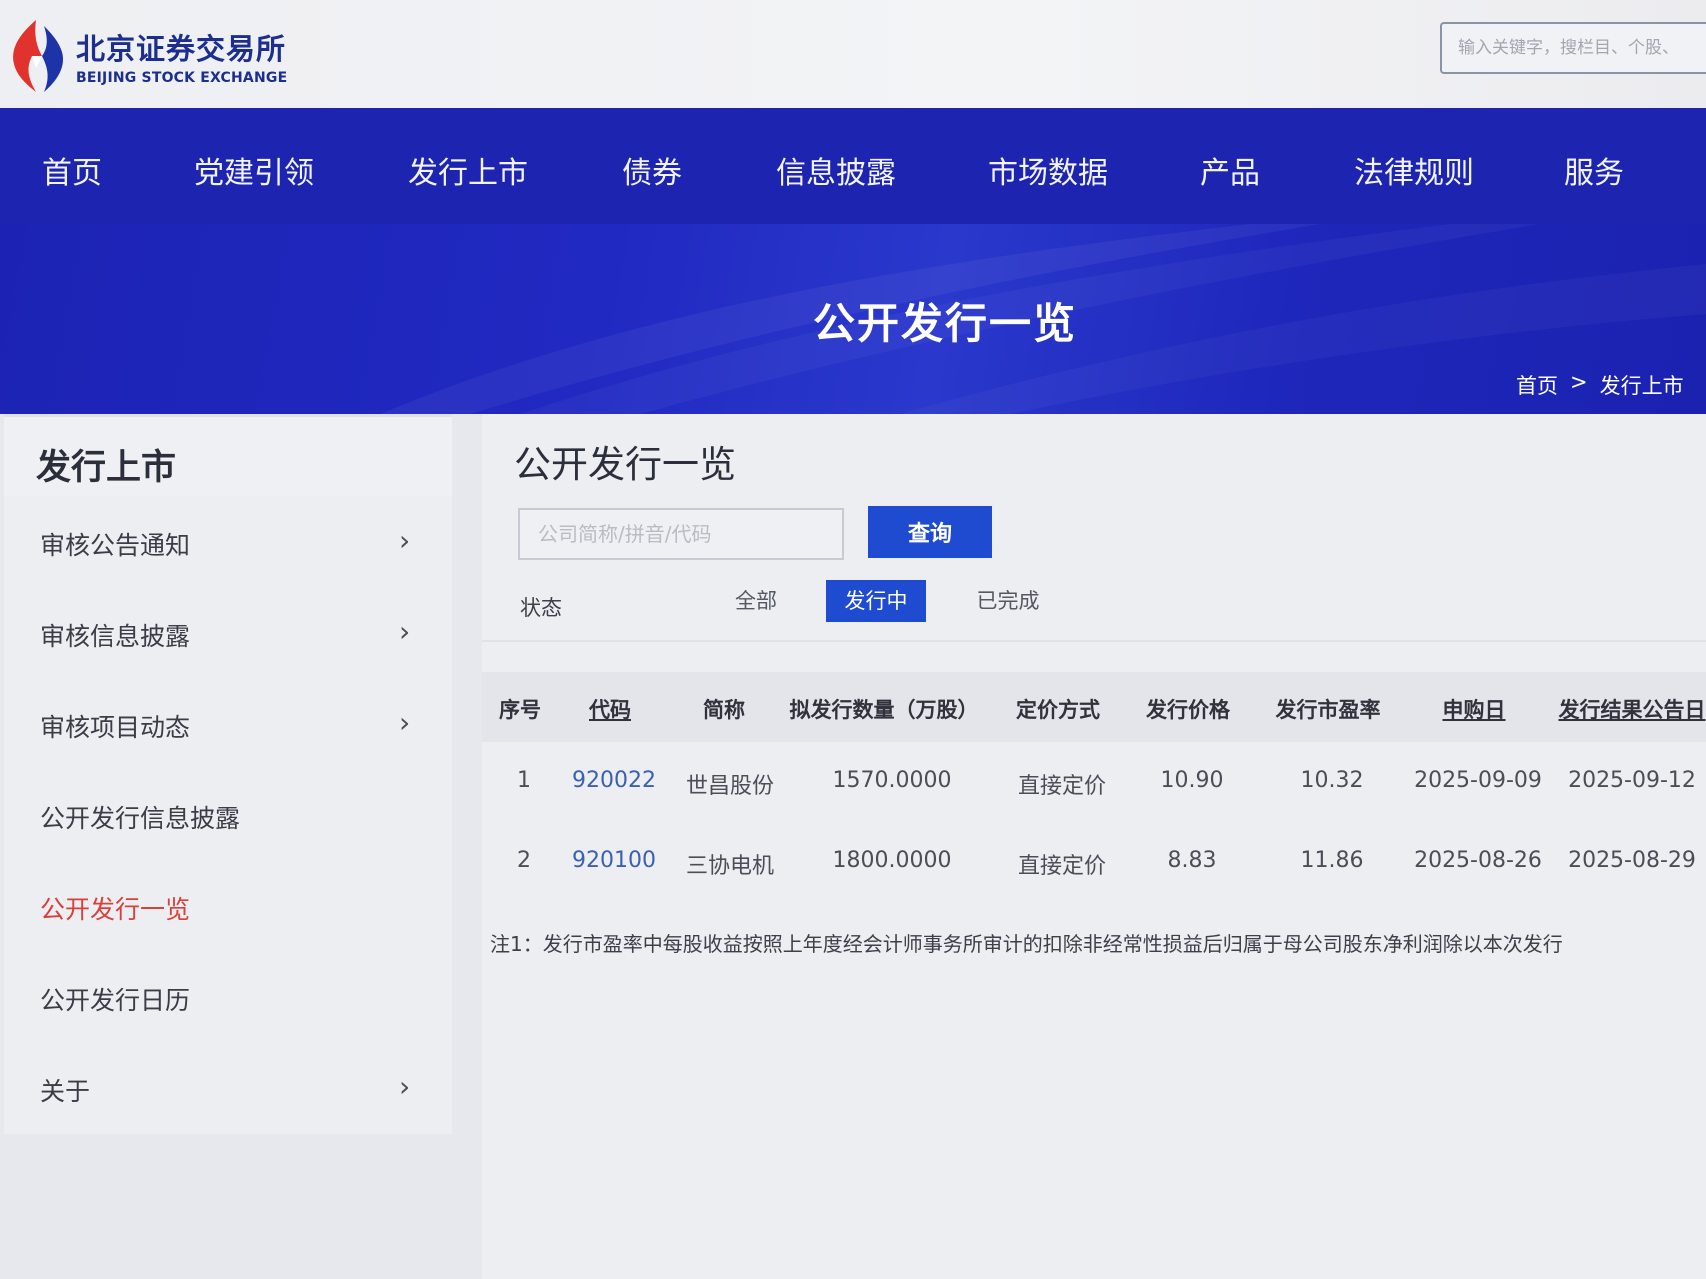 The height and width of the screenshot is (1279, 1706). Describe the element at coordinates (1632, 860) in the screenshot. I see `cell-result-date: 2025-08-29` at that location.